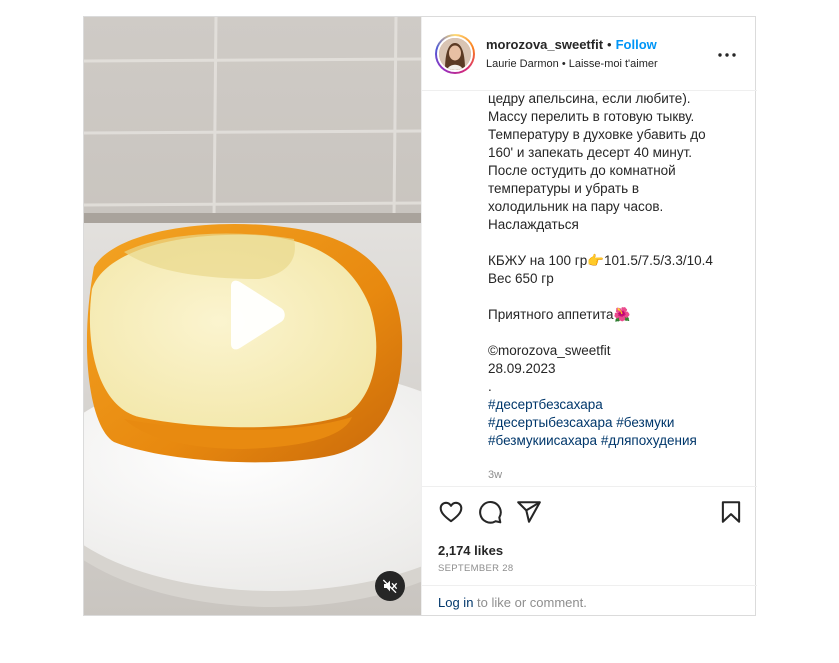 The height and width of the screenshot is (663, 839). I want to click on audio-row: Laurie Darmon • Laisse-moi t'aimer, so click(572, 64).